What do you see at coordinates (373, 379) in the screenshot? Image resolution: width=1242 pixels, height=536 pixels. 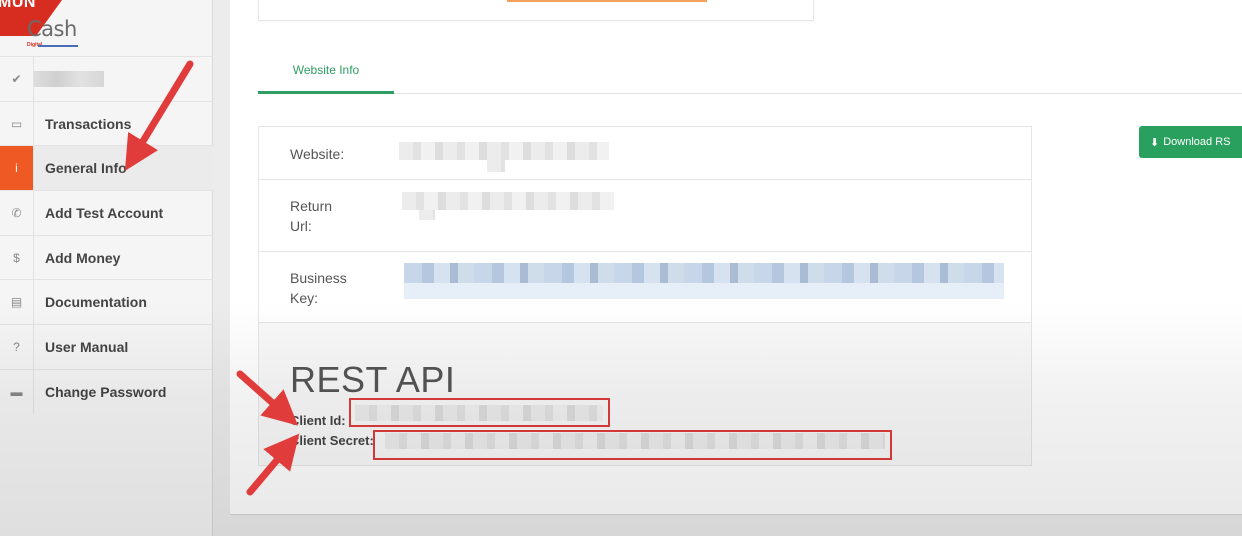 I see `rest-api-title: REST API` at bounding box center [373, 379].